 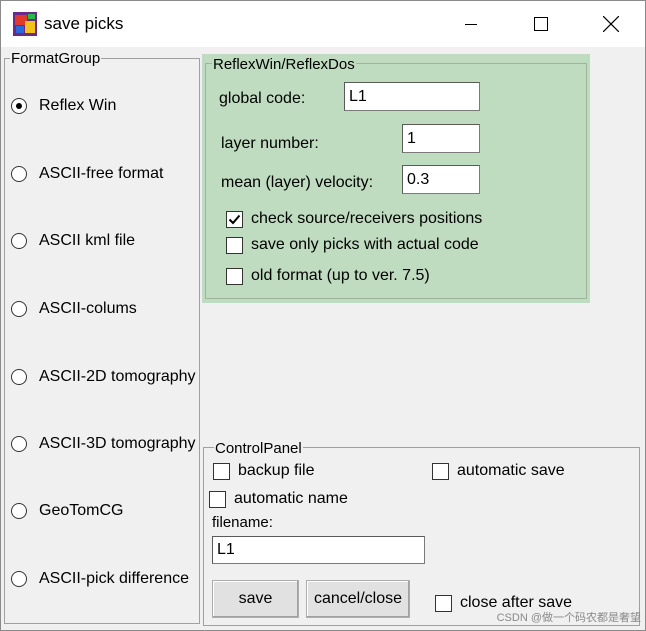 I want to click on filename-label: filename:, so click(x=242, y=522).